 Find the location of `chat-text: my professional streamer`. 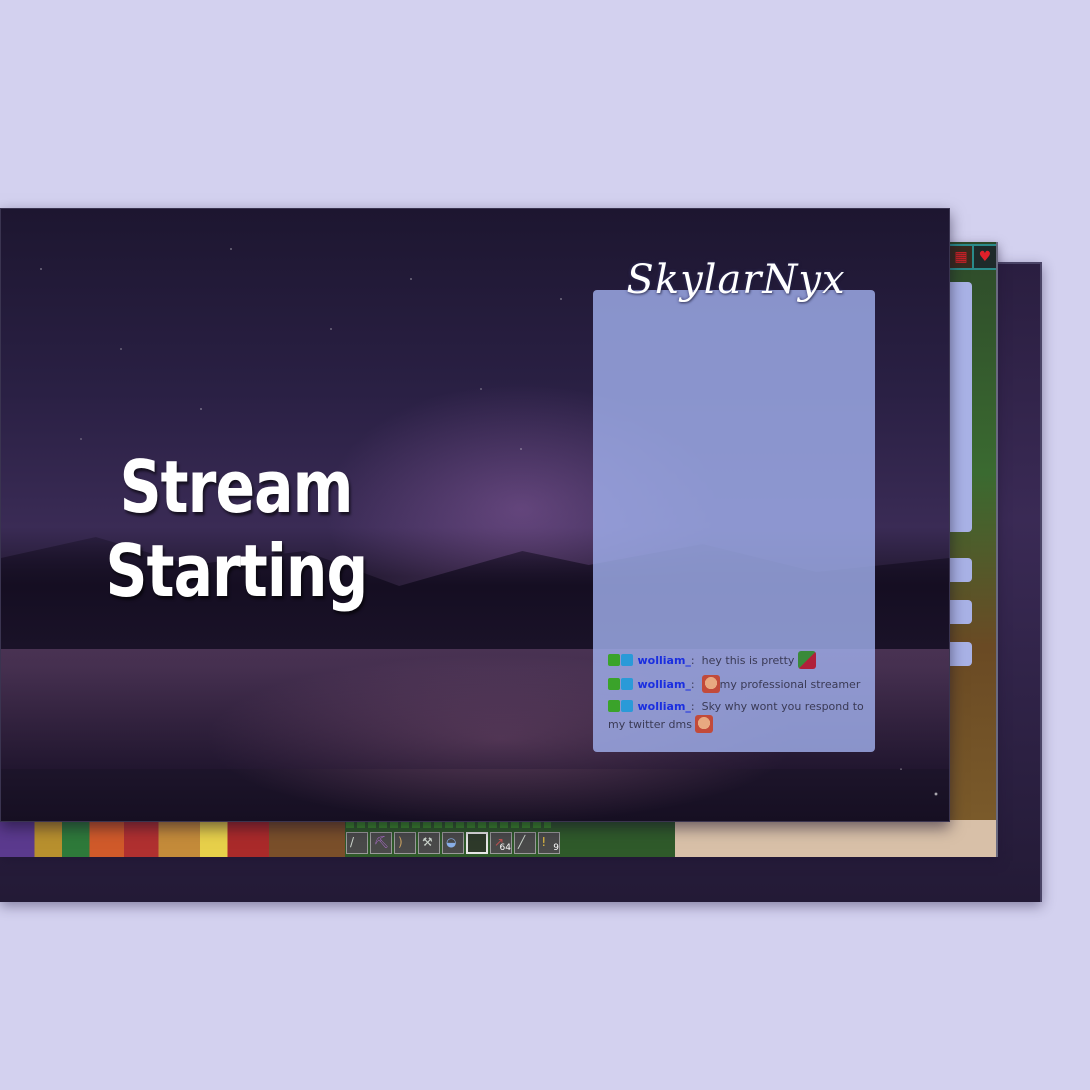

chat-text: my professional streamer is located at coordinates (790, 684).